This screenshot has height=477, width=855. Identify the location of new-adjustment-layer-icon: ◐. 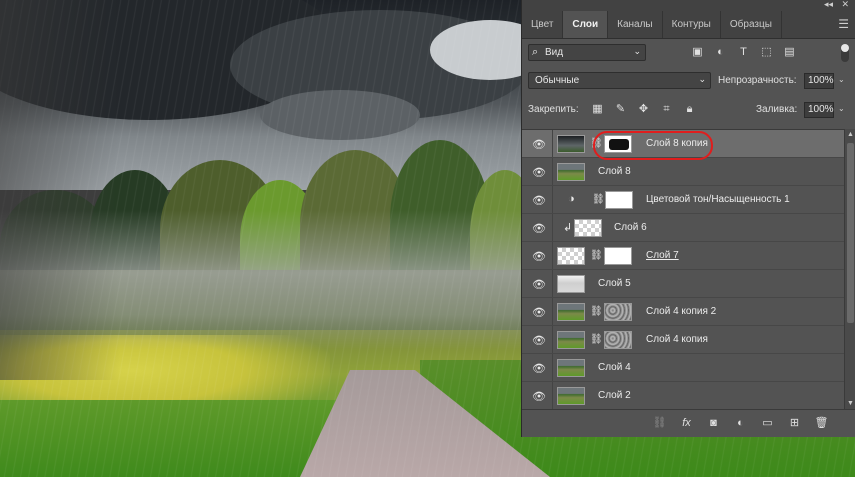
(740, 423).